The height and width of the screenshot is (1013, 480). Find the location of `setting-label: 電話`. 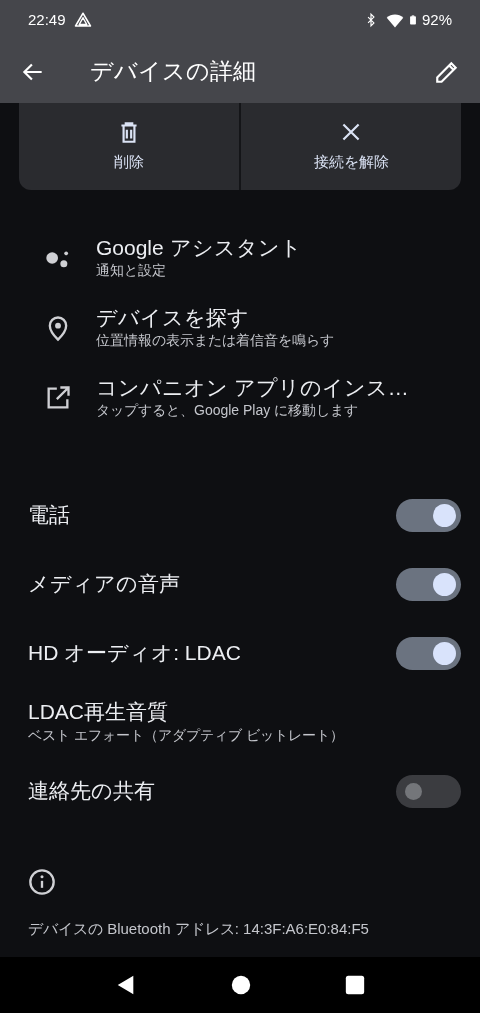

setting-label: 電話 is located at coordinates (49, 515).